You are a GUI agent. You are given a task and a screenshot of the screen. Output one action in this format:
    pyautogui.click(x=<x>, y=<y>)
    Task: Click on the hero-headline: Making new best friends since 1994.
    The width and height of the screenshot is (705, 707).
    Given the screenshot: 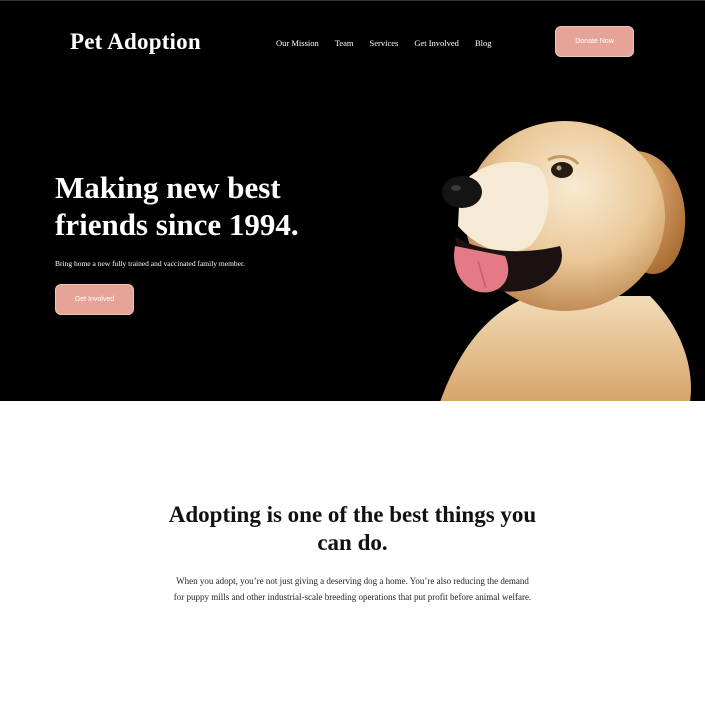 What is the action you would take?
    pyautogui.click(x=177, y=206)
    